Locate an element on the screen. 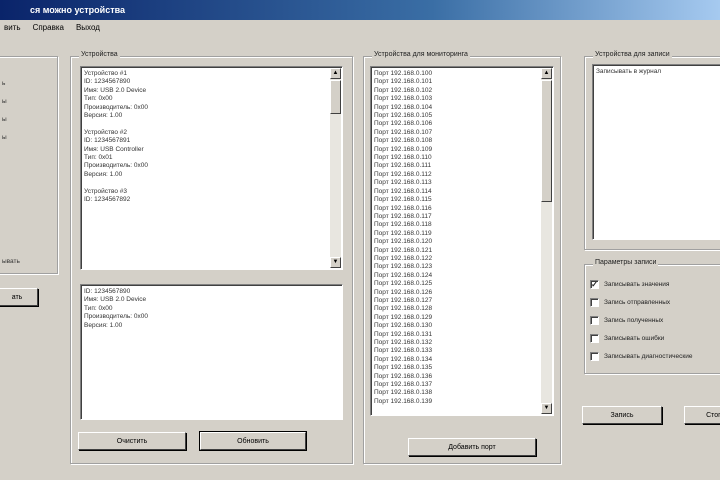  list-item: Порт 192.168.0.118 is located at coordinates (463, 225).